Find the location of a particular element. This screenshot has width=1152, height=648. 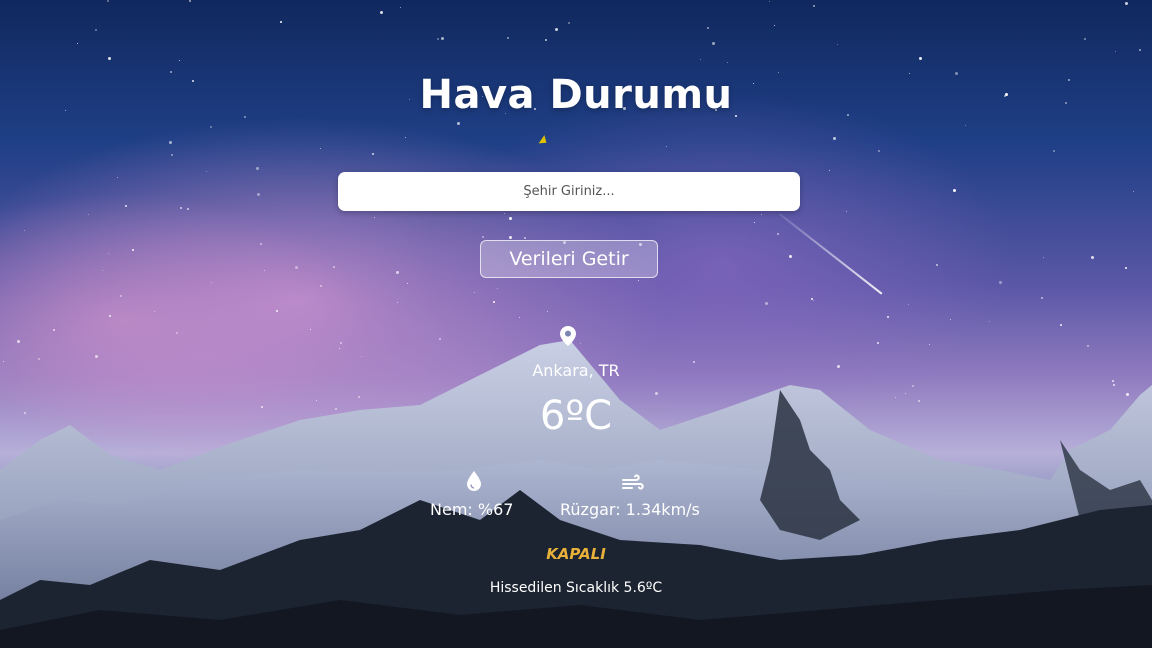

wind-speed-value: Rüzgar: 1.34km/s is located at coordinates (630, 509).